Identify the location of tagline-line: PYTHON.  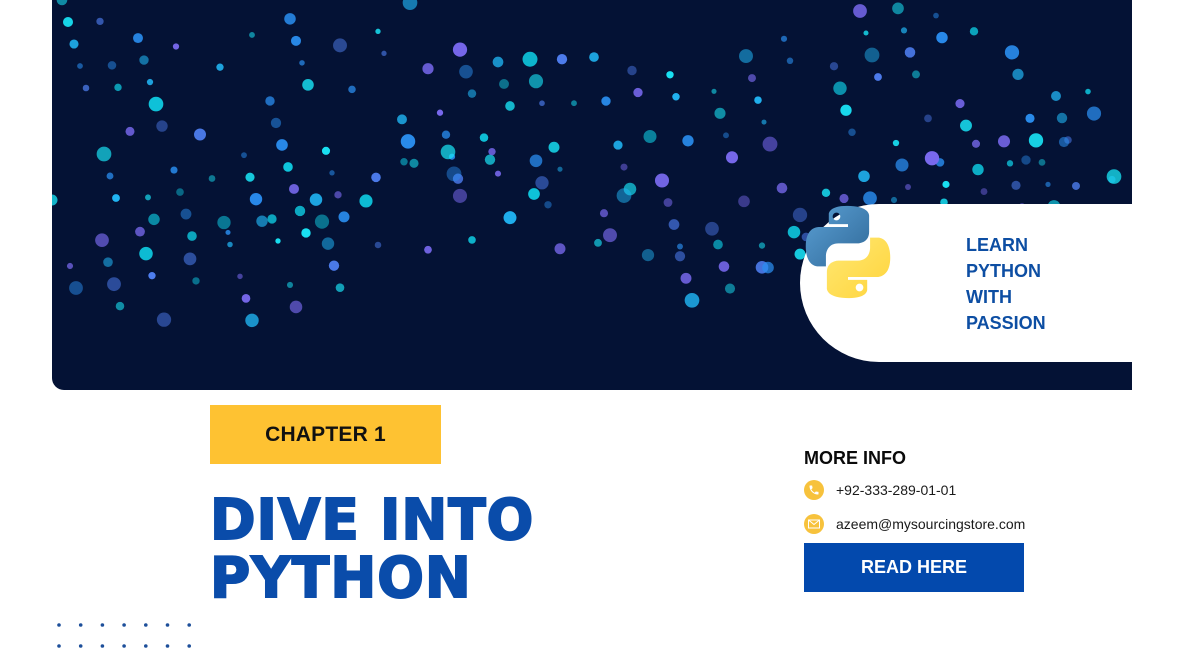
(1004, 271).